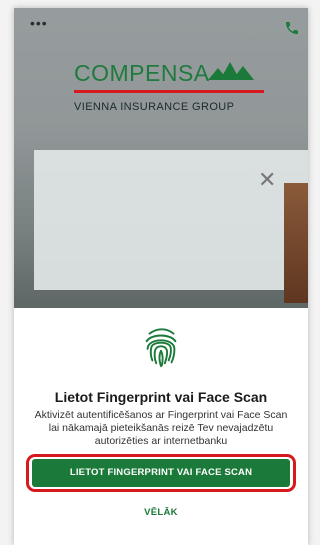  I want to click on fingerprint-icon, so click(161, 348).